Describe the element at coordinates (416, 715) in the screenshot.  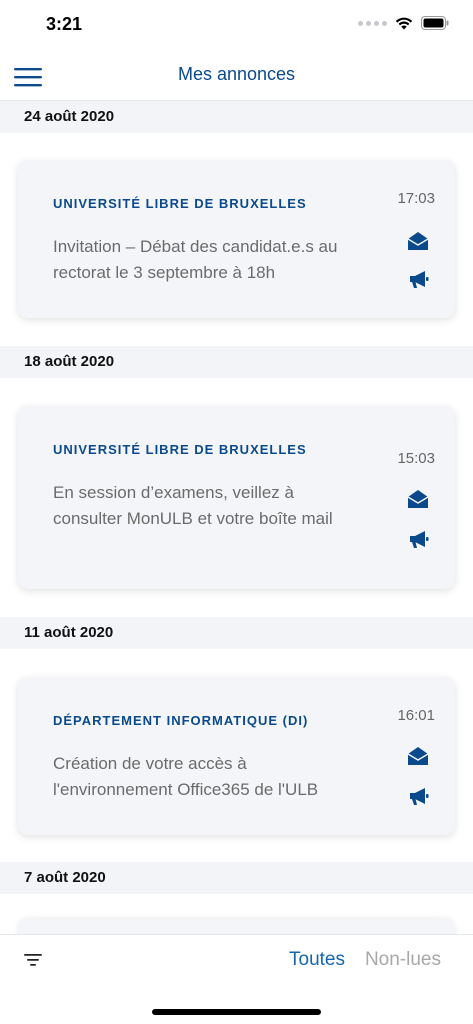
I see `announcement-time: 16:01` at that location.